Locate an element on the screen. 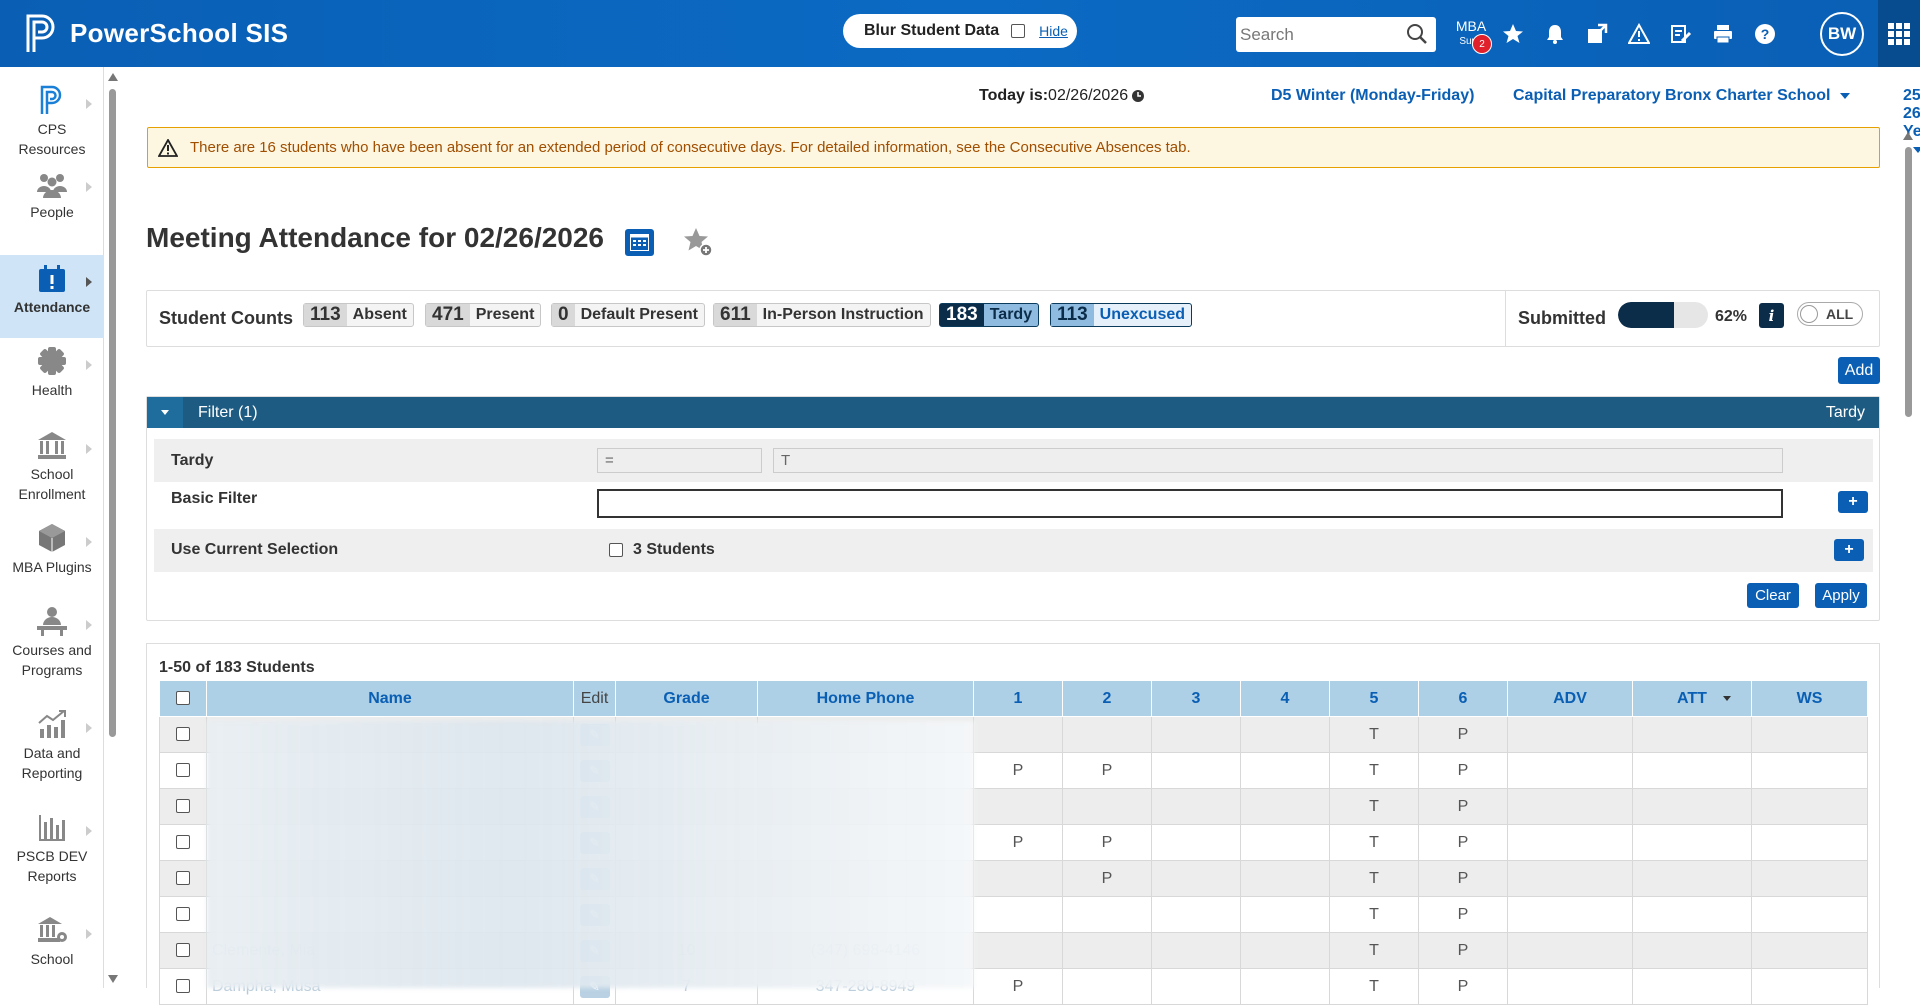 The width and height of the screenshot is (1920, 1005). absent-count-chip: 113 Absent is located at coordinates (358, 315).